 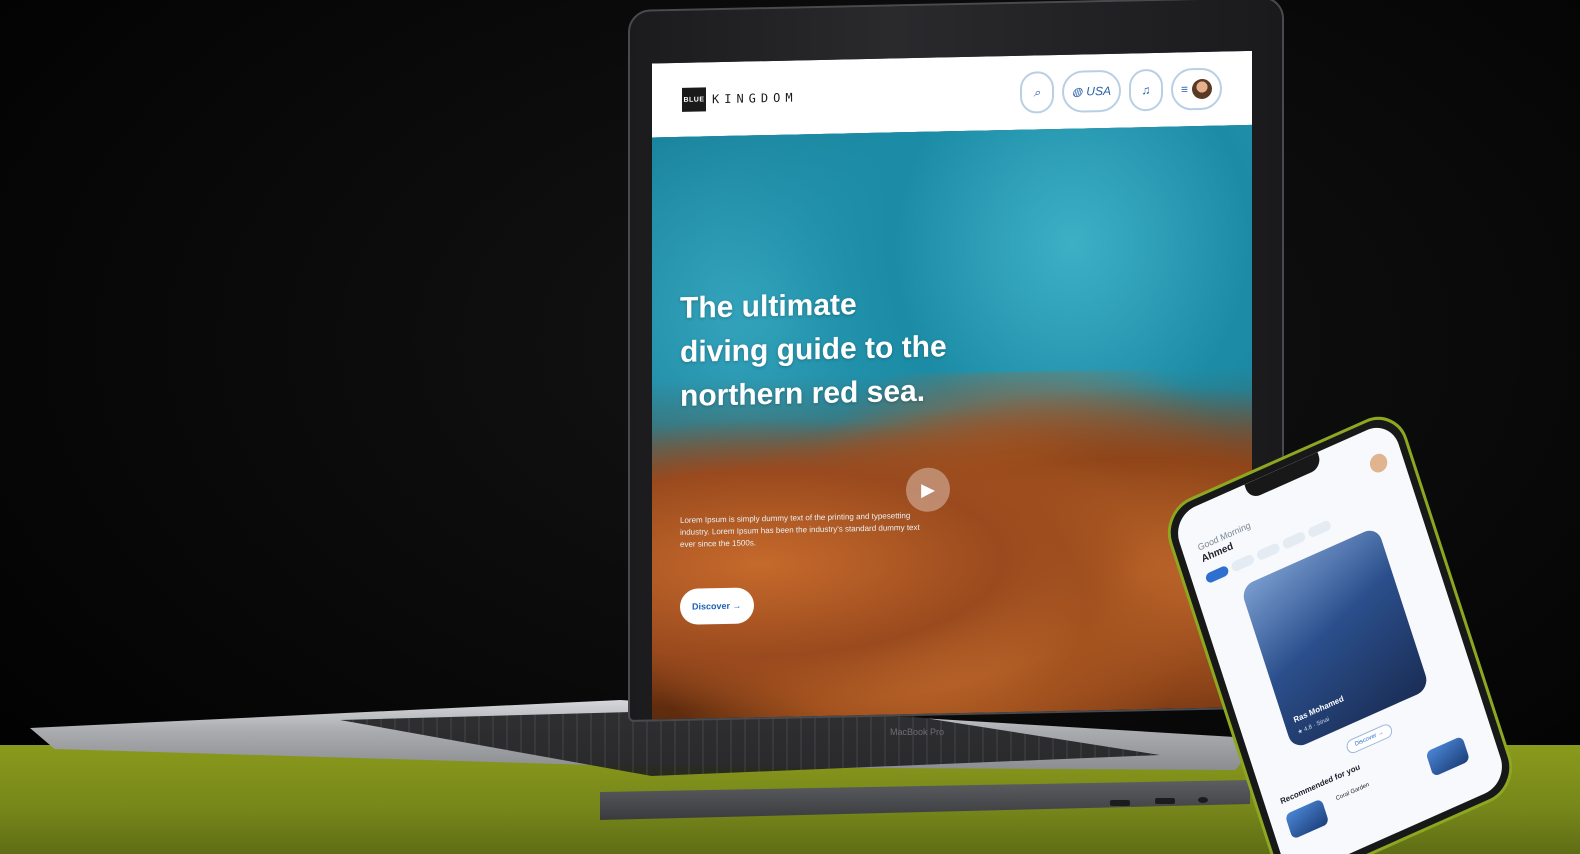 What do you see at coordinates (952, 94) in the screenshot?
I see `site-header: BLUE KINGDOM ⌕ ◍ USA ♫ ≡` at bounding box center [952, 94].